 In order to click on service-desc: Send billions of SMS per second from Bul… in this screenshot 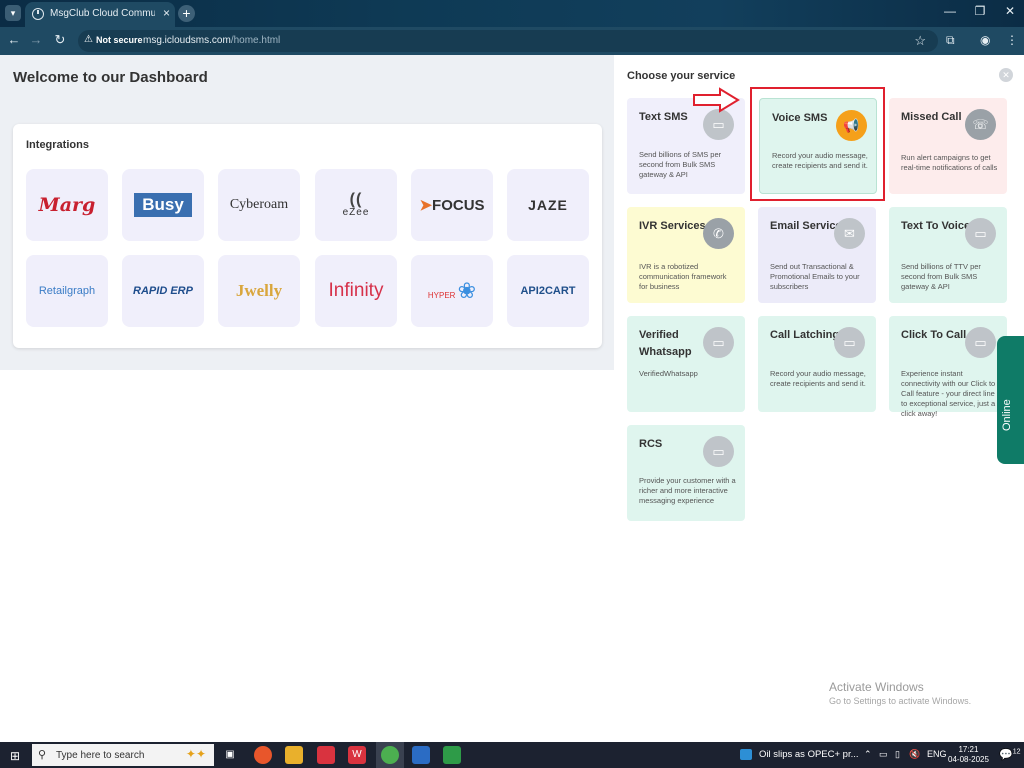, I will do `click(680, 164)`.